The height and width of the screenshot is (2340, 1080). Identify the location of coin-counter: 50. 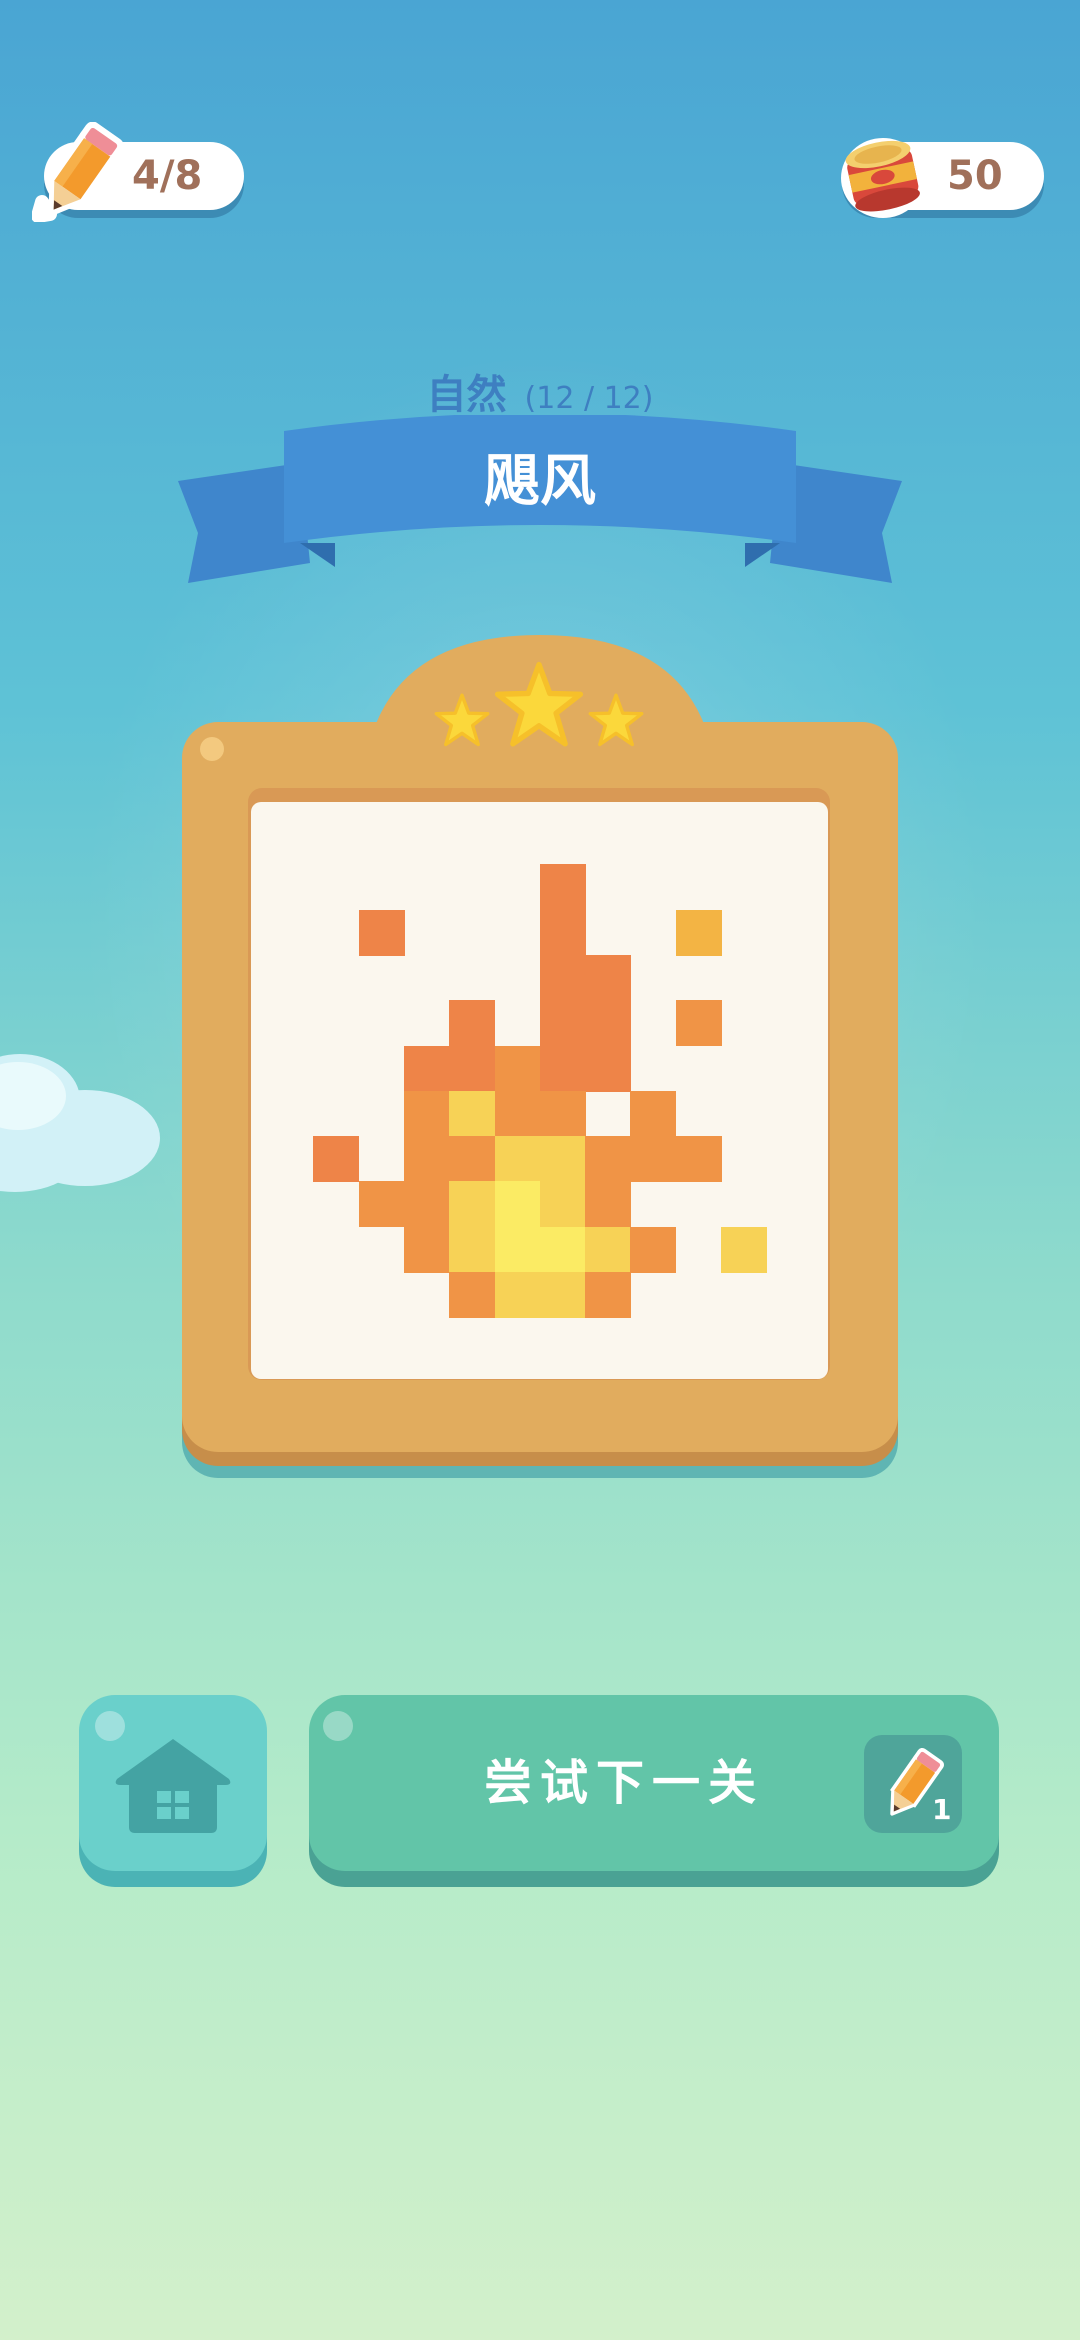
(942, 178).